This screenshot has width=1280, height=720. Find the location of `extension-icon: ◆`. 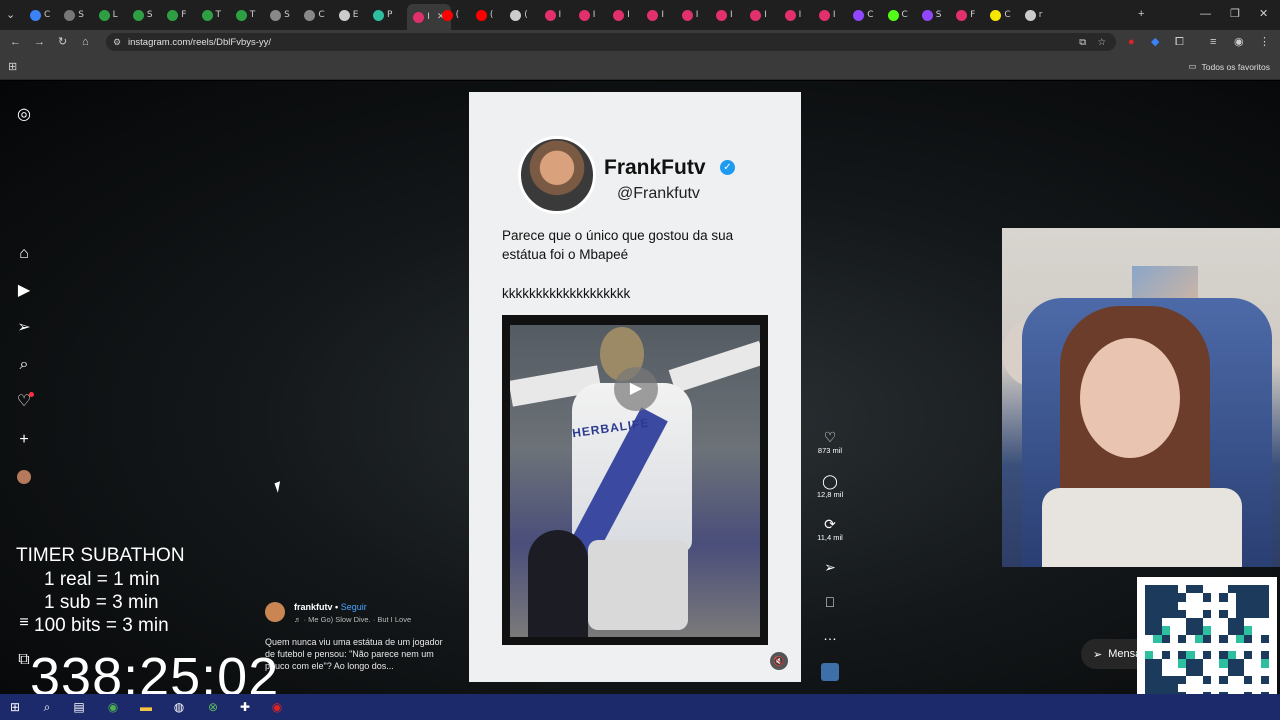

extension-icon: ◆ is located at coordinates (1155, 42).